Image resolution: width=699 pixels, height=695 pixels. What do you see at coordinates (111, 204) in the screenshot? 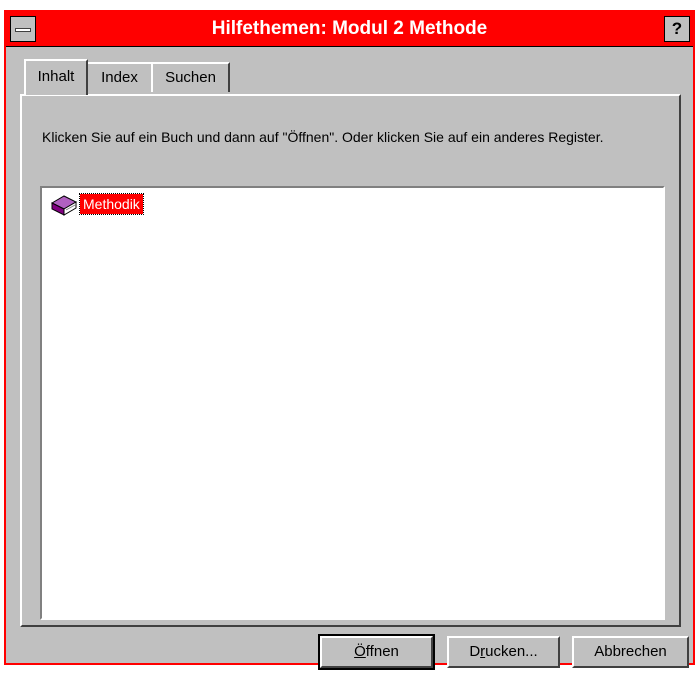
I see `tree-item-label: Methodik` at bounding box center [111, 204].